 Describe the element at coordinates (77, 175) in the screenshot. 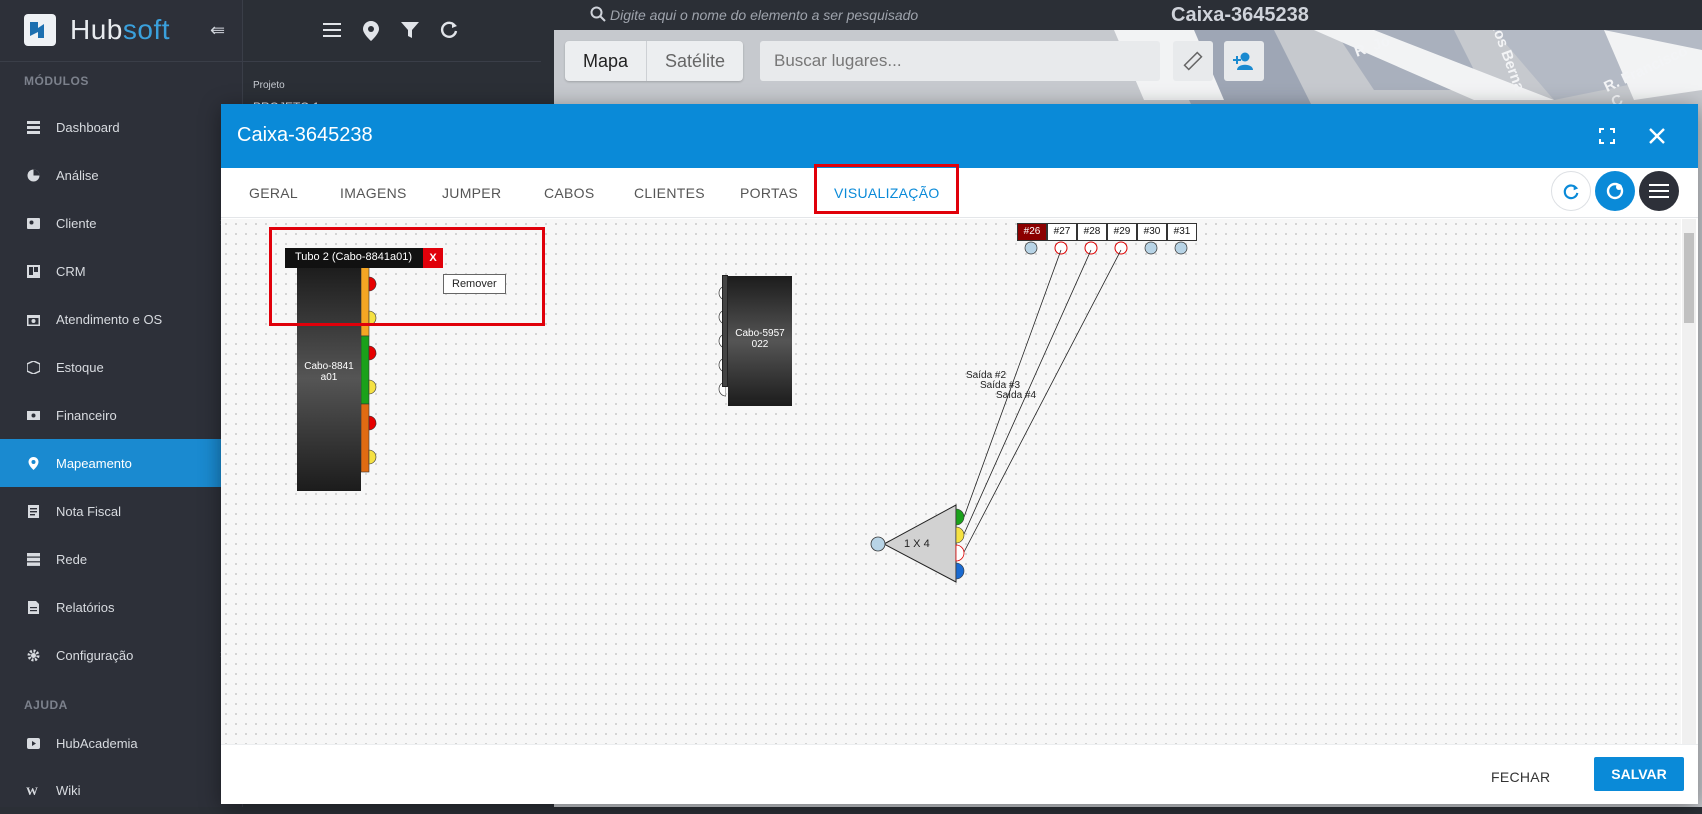

I see `sidebar-item-label: Análise` at that location.